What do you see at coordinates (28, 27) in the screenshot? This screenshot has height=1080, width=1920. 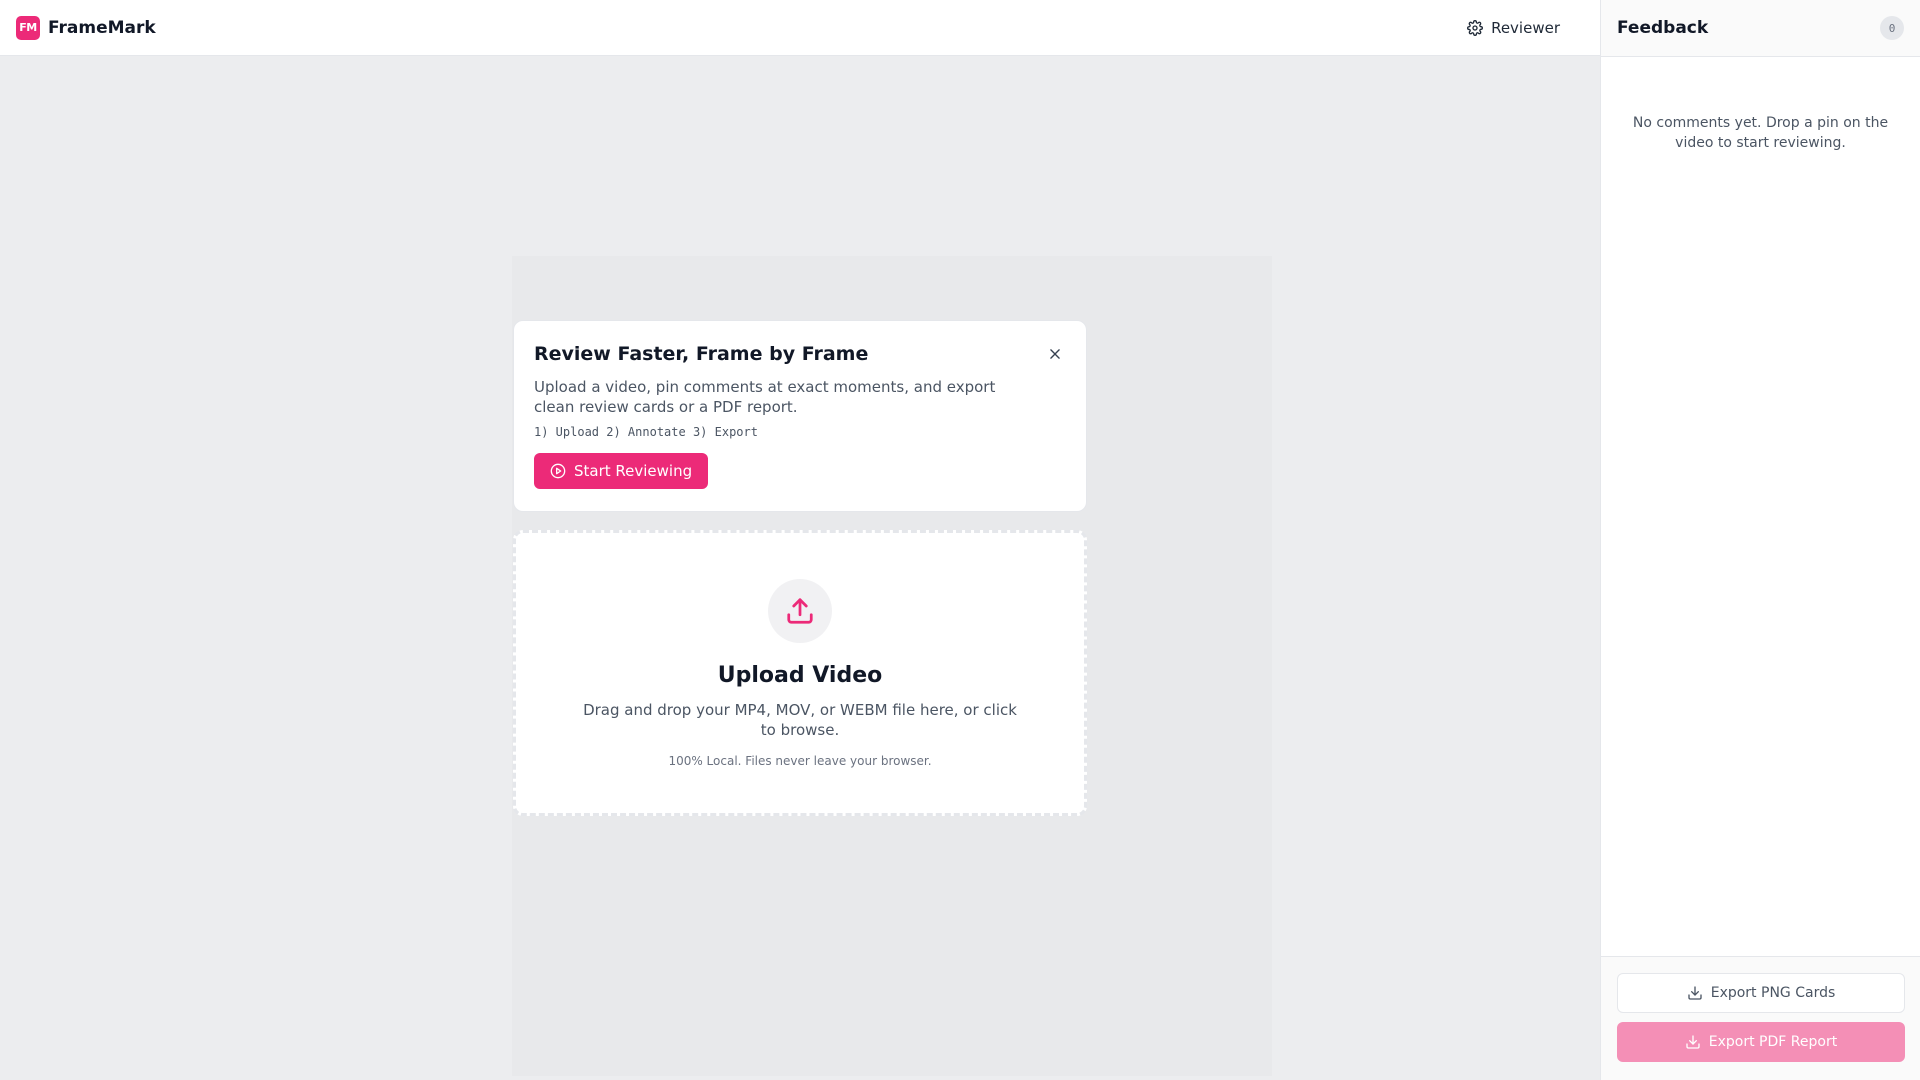 I see `logo-badge: FM` at bounding box center [28, 27].